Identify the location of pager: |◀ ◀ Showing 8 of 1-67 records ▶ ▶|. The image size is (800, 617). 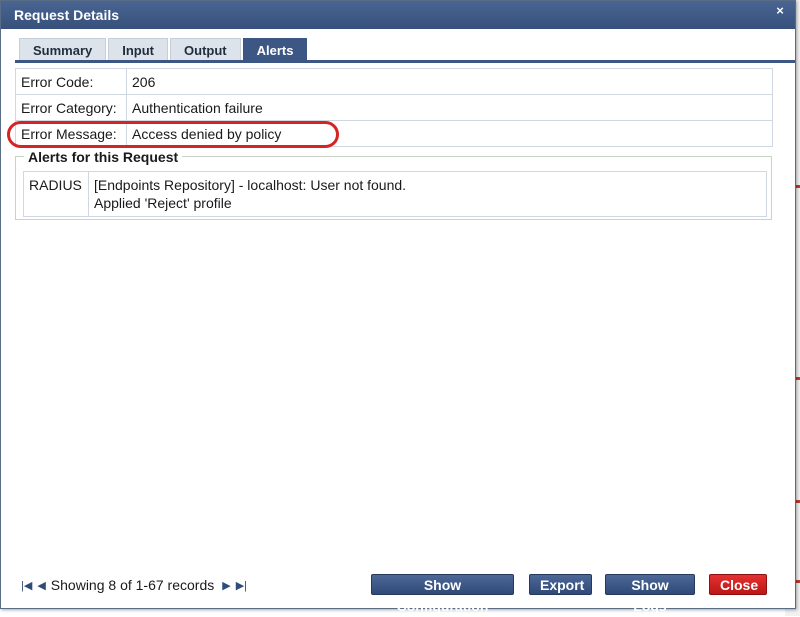
(134, 585).